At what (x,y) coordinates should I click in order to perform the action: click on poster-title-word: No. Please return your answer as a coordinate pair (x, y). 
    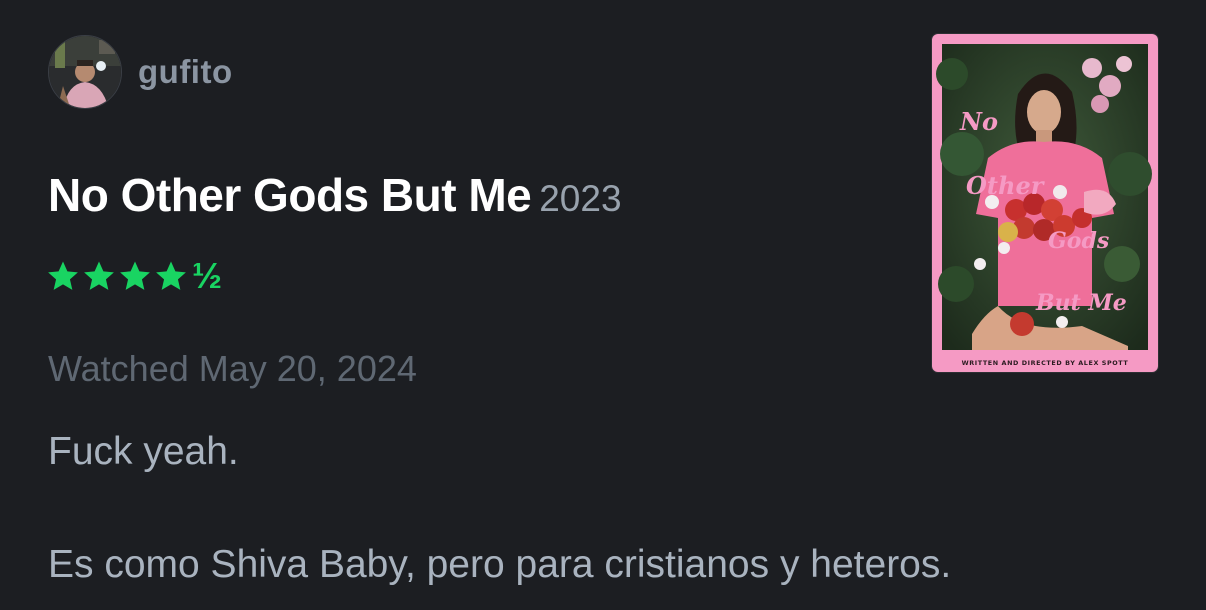
    Looking at the image, I should click on (978, 121).